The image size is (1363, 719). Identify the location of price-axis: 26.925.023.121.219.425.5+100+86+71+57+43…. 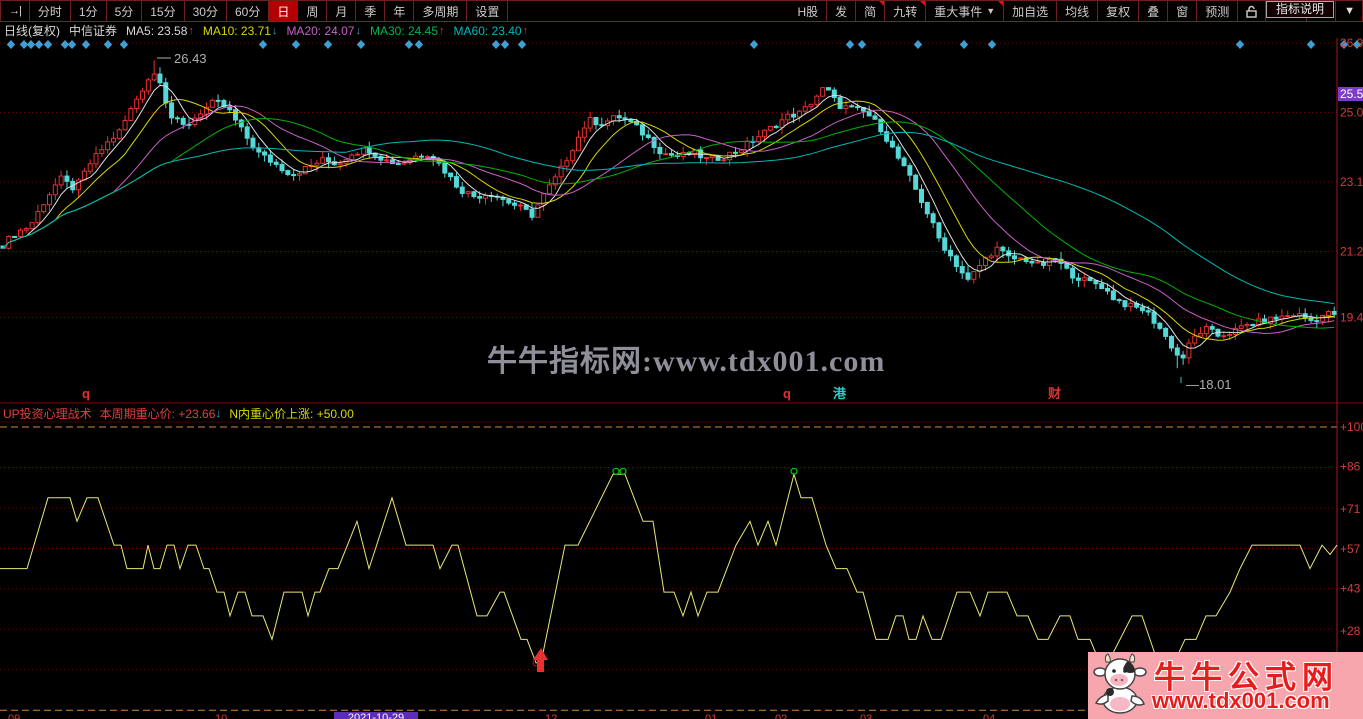
(1349, 377).